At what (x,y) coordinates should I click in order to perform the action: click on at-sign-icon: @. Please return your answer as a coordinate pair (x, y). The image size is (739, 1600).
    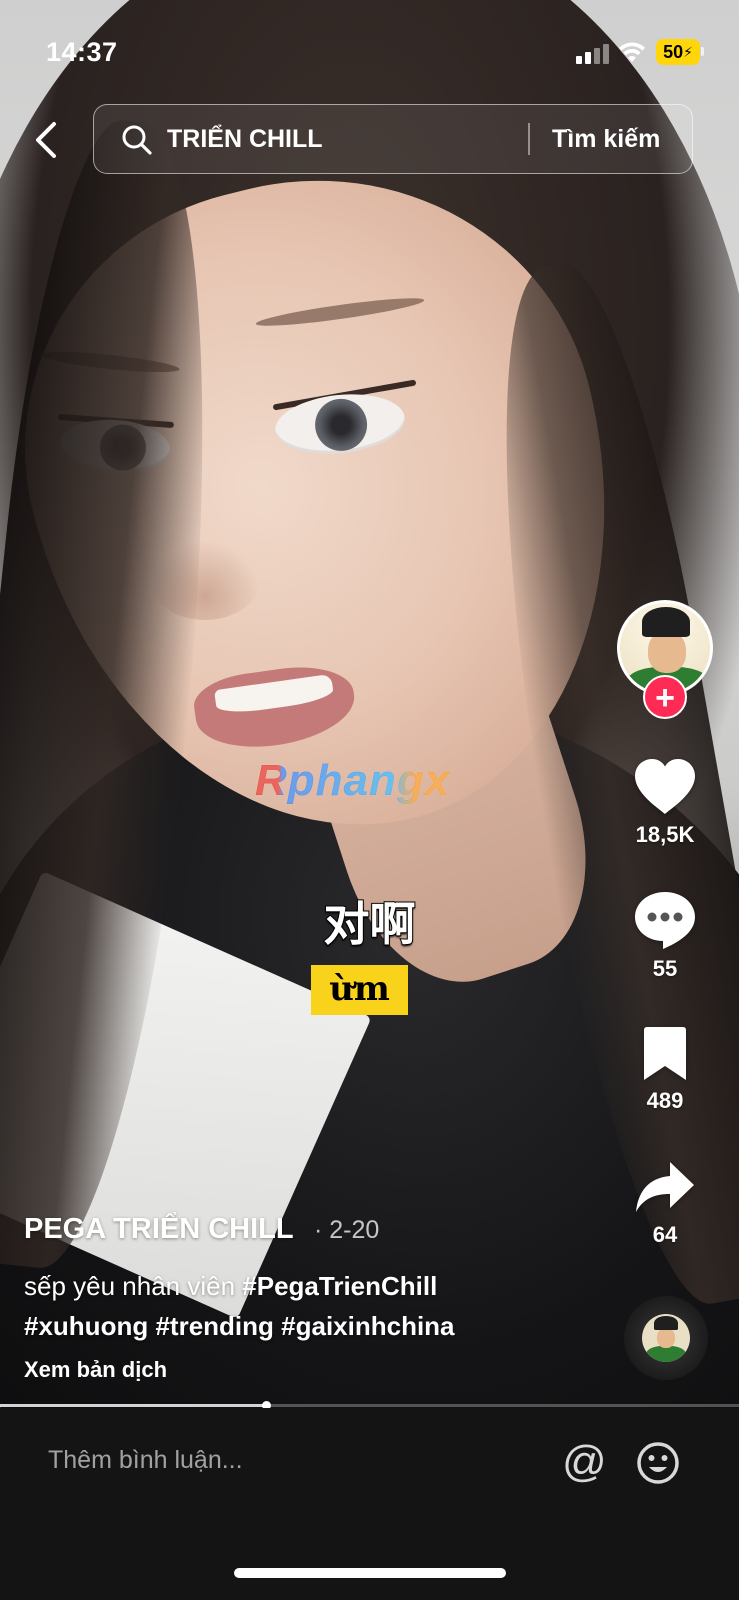
    Looking at the image, I should click on (584, 1462).